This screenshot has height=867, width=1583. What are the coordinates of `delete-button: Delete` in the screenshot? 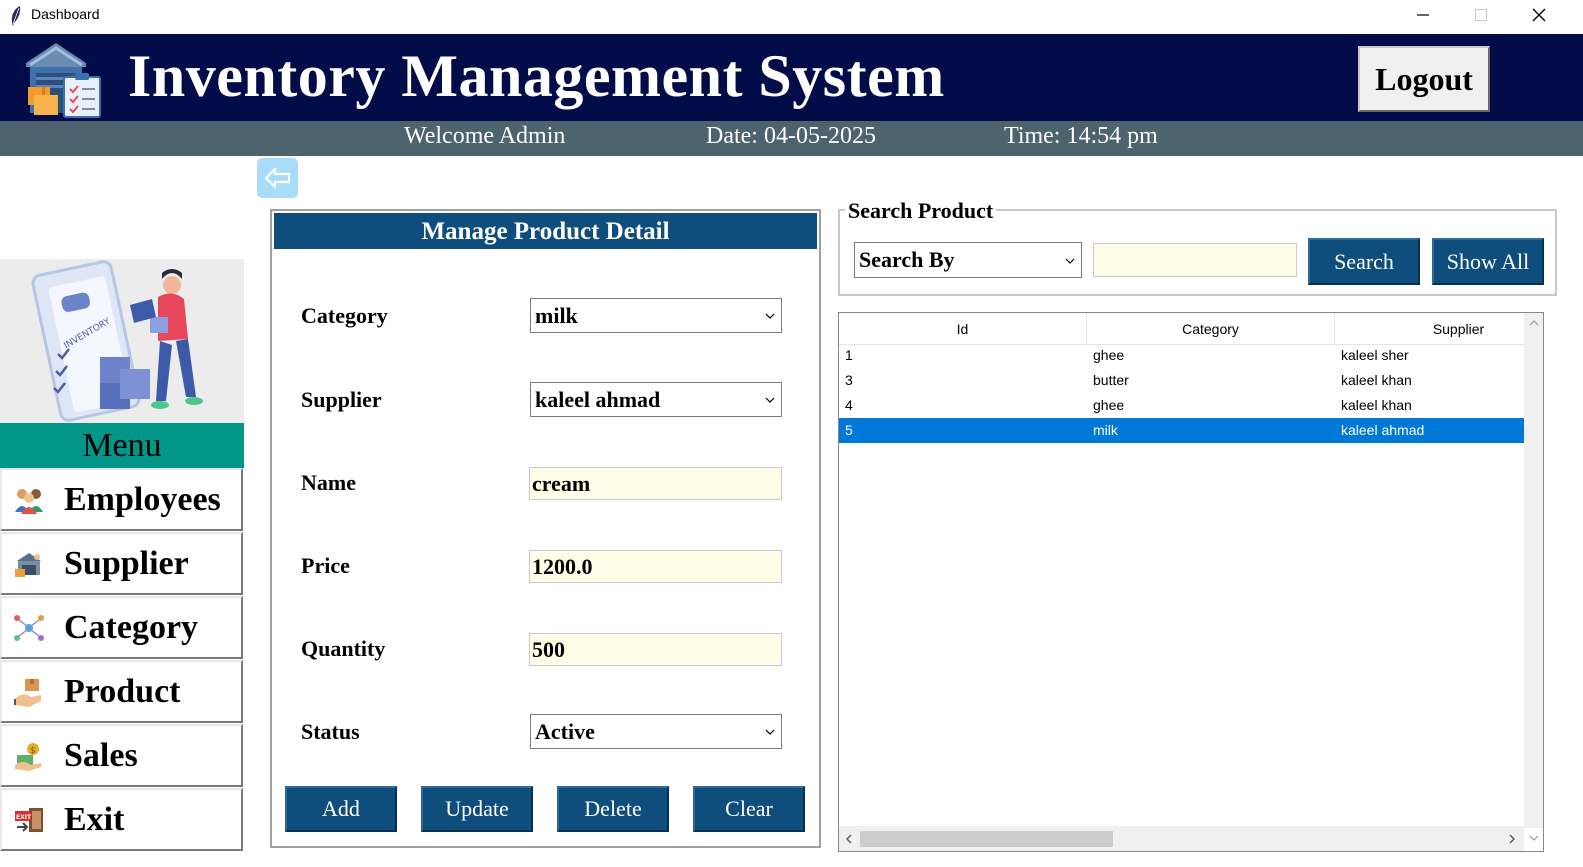 It's located at (613, 809).